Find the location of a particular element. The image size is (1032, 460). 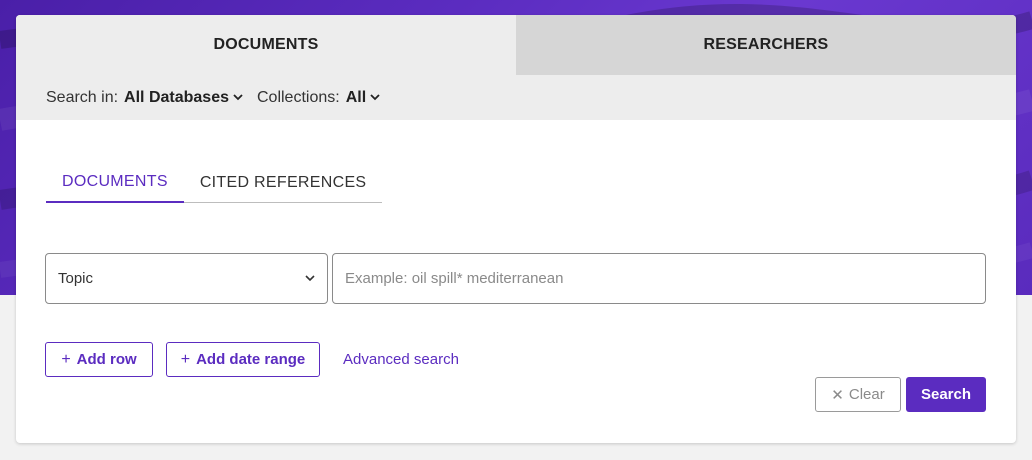

tab-documents: DOCUMENTS is located at coordinates (266, 45).